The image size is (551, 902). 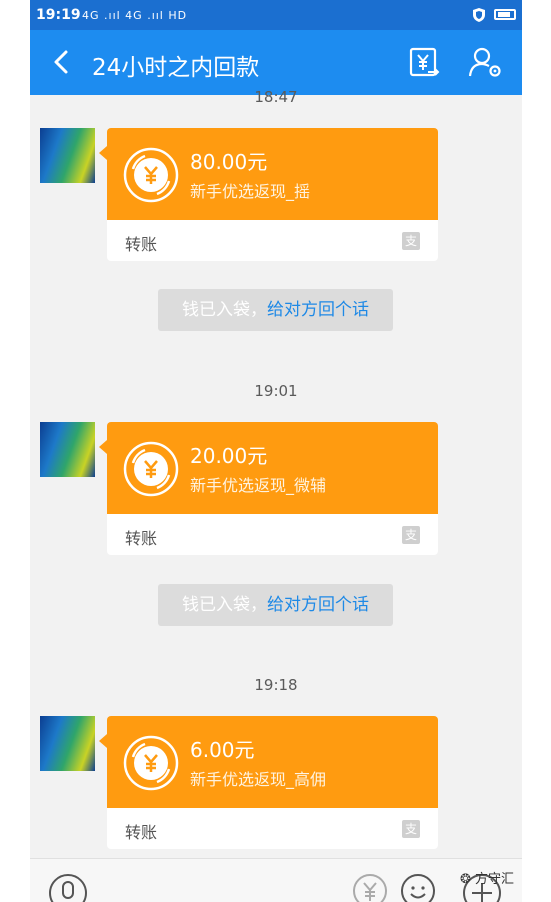 What do you see at coordinates (276, 880) in the screenshot?
I see `input-toolbar` at bounding box center [276, 880].